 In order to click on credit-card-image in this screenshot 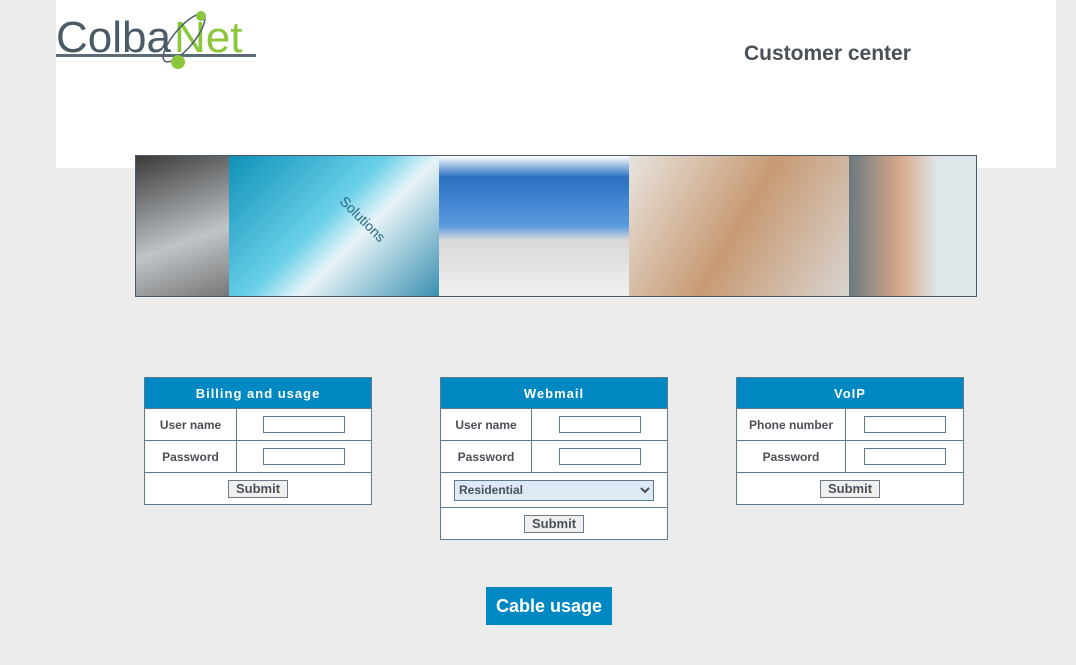, I will do `click(182, 226)`.